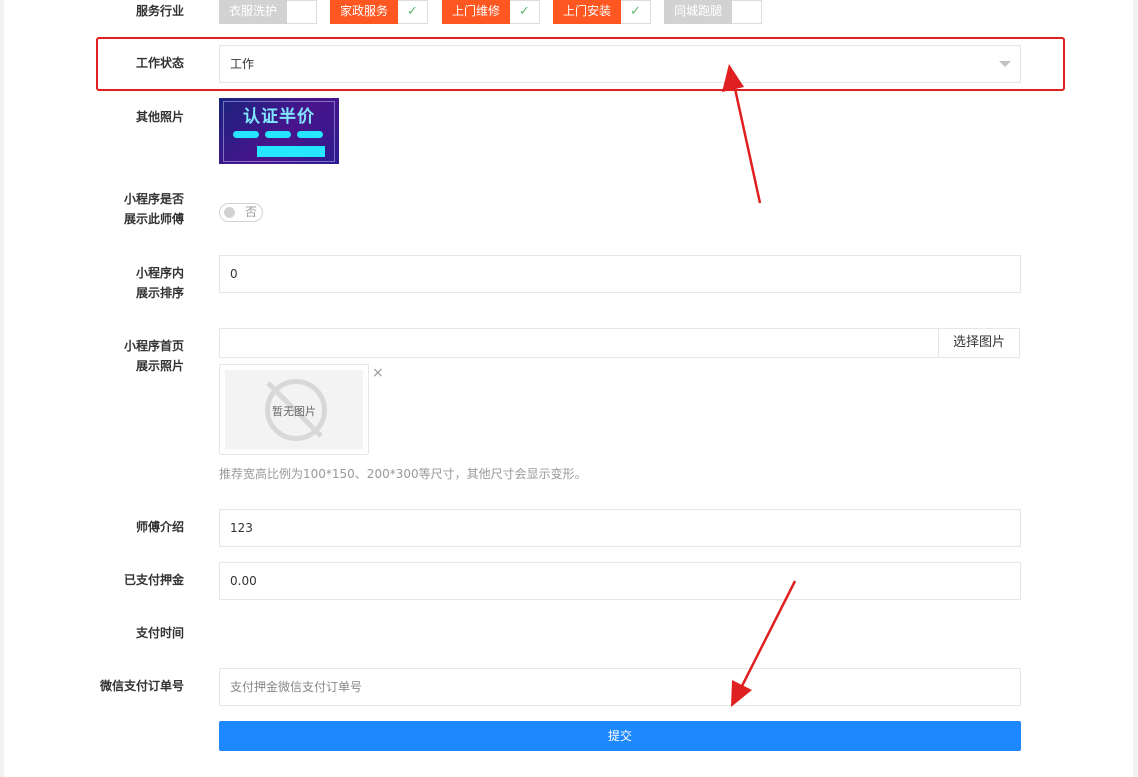 Image resolution: width=1138 pixels, height=777 pixels. Describe the element at coordinates (759, 385) in the screenshot. I see `annotation-arrows` at that location.